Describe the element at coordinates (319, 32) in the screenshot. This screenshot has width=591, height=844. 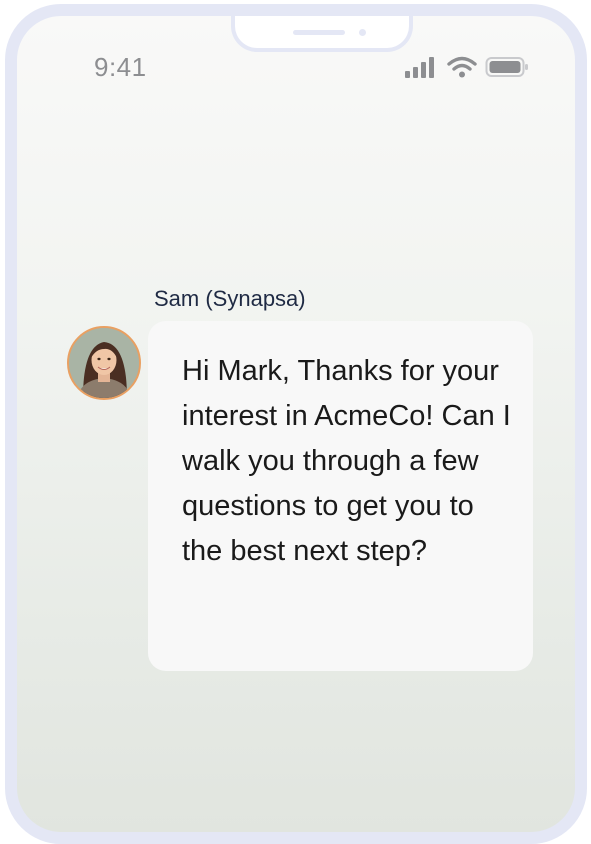
I see `speaker-grille` at that location.